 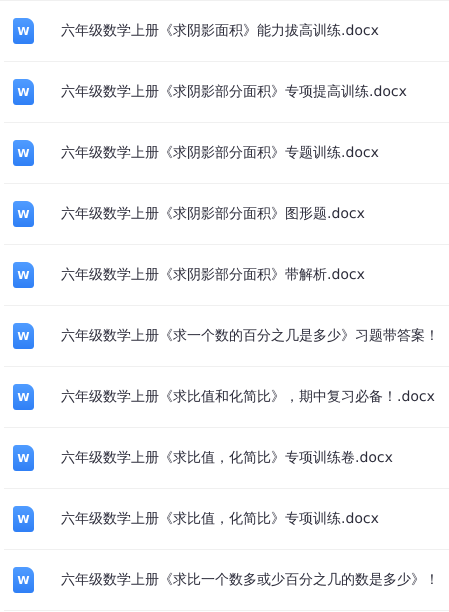 I want to click on file-name-link: 六年级数学上册《求一个数的百分之几是多少》习题带答案！, so click(x=250, y=336).